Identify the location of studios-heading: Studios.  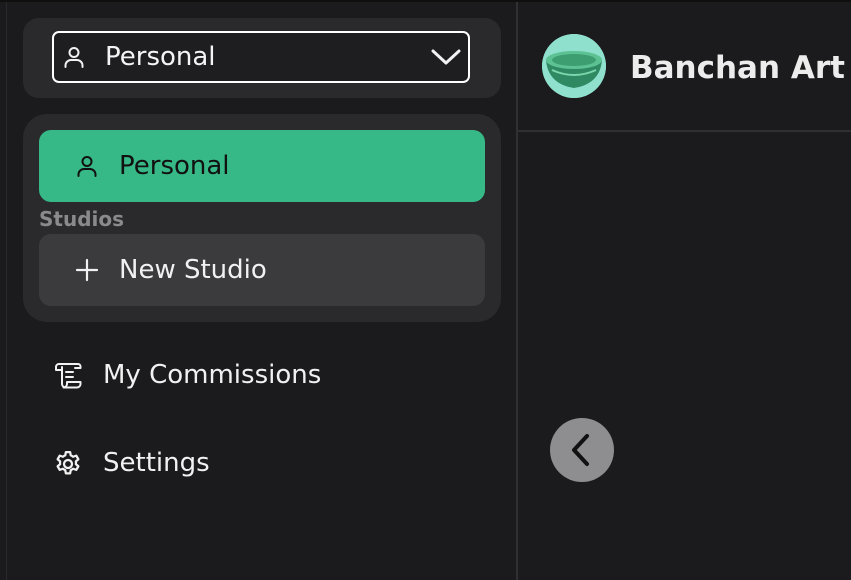
(82, 219).